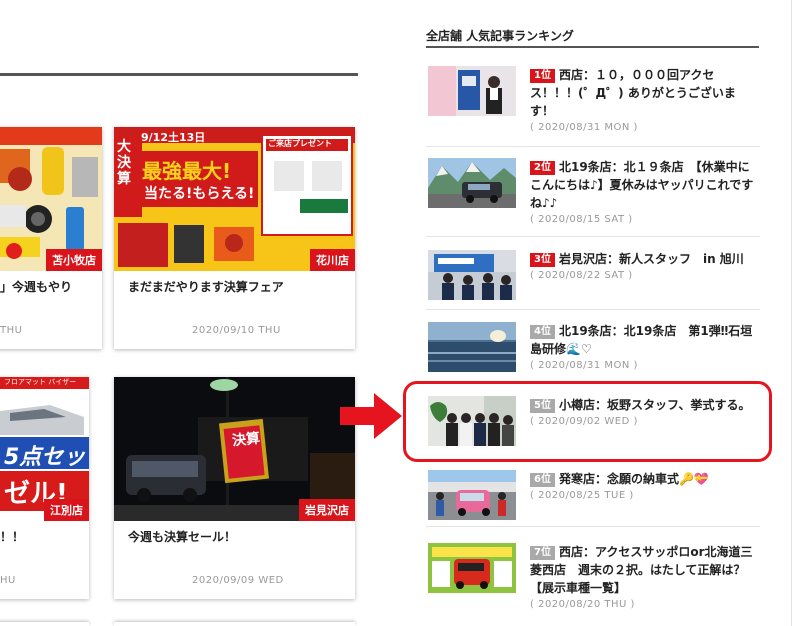 The width and height of the screenshot is (792, 626). I want to click on ranking-title: 北19条店：北１９条店 【休業中にこんにちは♪】夏休みはヤッパリこれですね♪♪, so click(641, 185).